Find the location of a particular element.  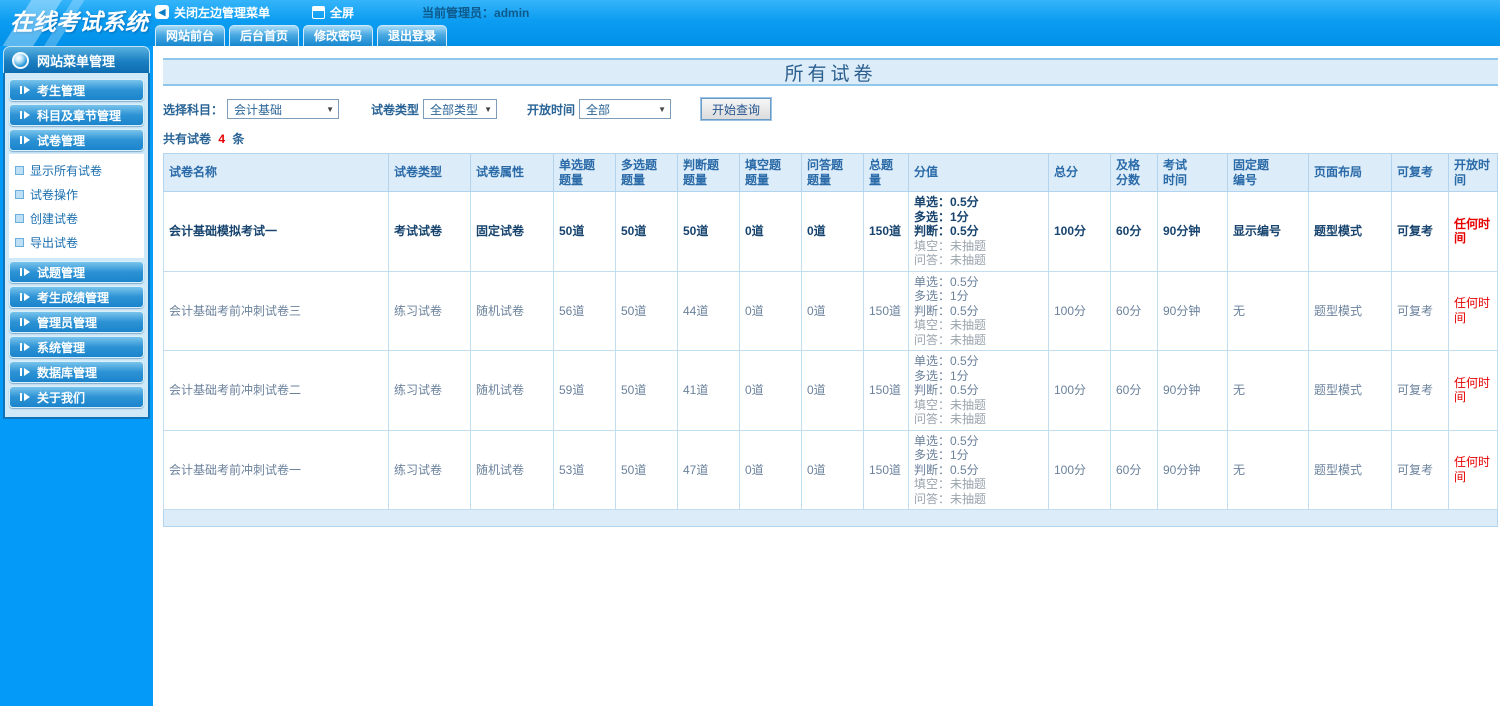

cell-open-time: 任何时间 is located at coordinates (1473, 231).